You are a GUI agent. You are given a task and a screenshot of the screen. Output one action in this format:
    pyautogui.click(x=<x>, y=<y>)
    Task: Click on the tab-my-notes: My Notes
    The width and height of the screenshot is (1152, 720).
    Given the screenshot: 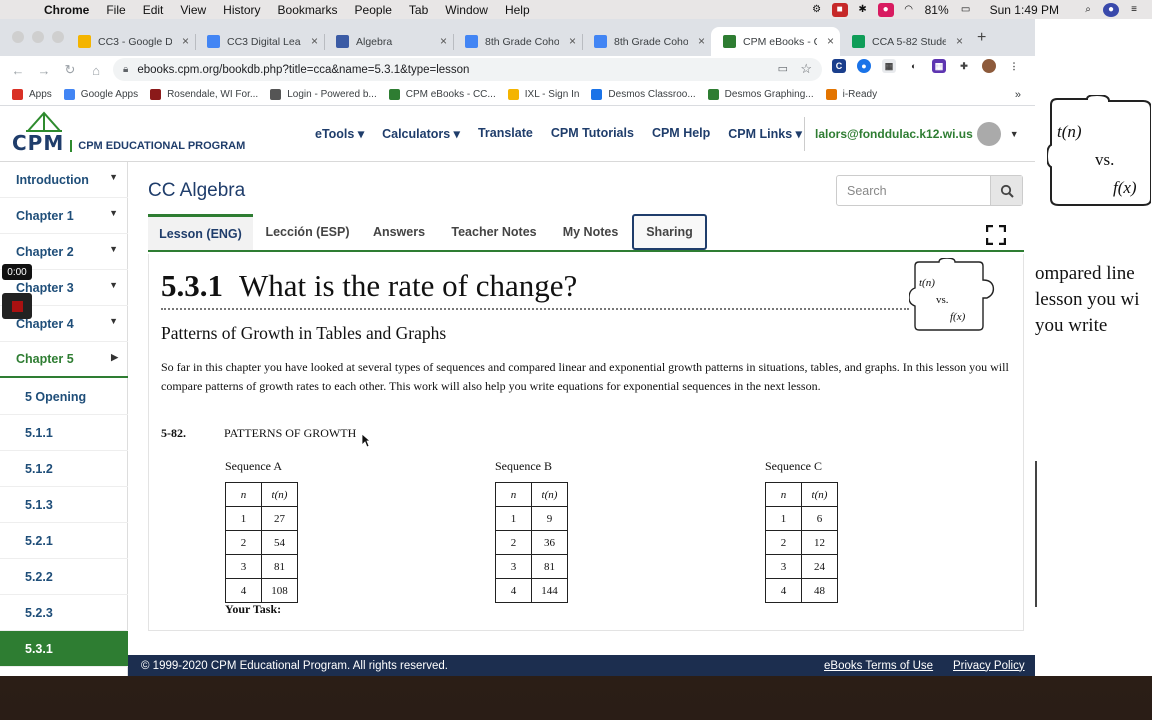 What is the action you would take?
    pyautogui.click(x=590, y=232)
    